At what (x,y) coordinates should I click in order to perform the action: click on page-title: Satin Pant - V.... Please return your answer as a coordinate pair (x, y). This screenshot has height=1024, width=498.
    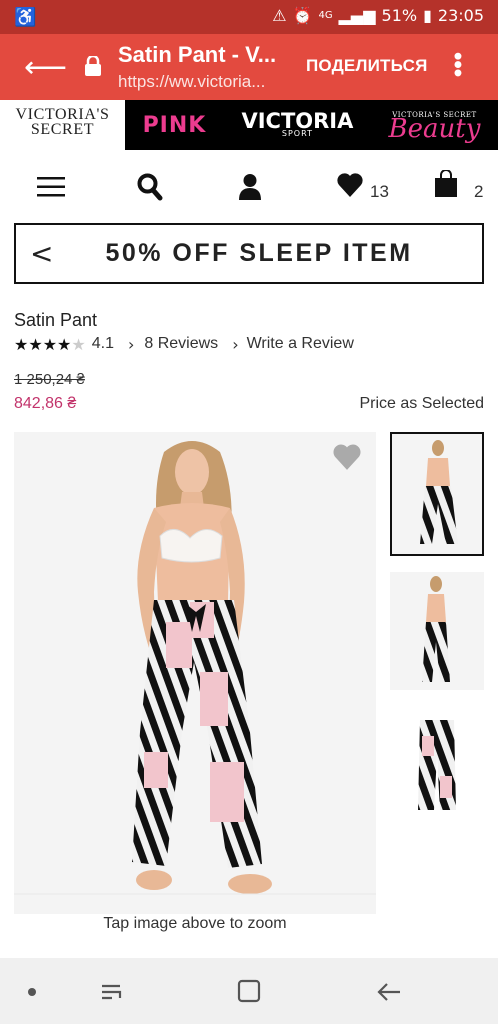
    Looking at the image, I should click on (205, 55).